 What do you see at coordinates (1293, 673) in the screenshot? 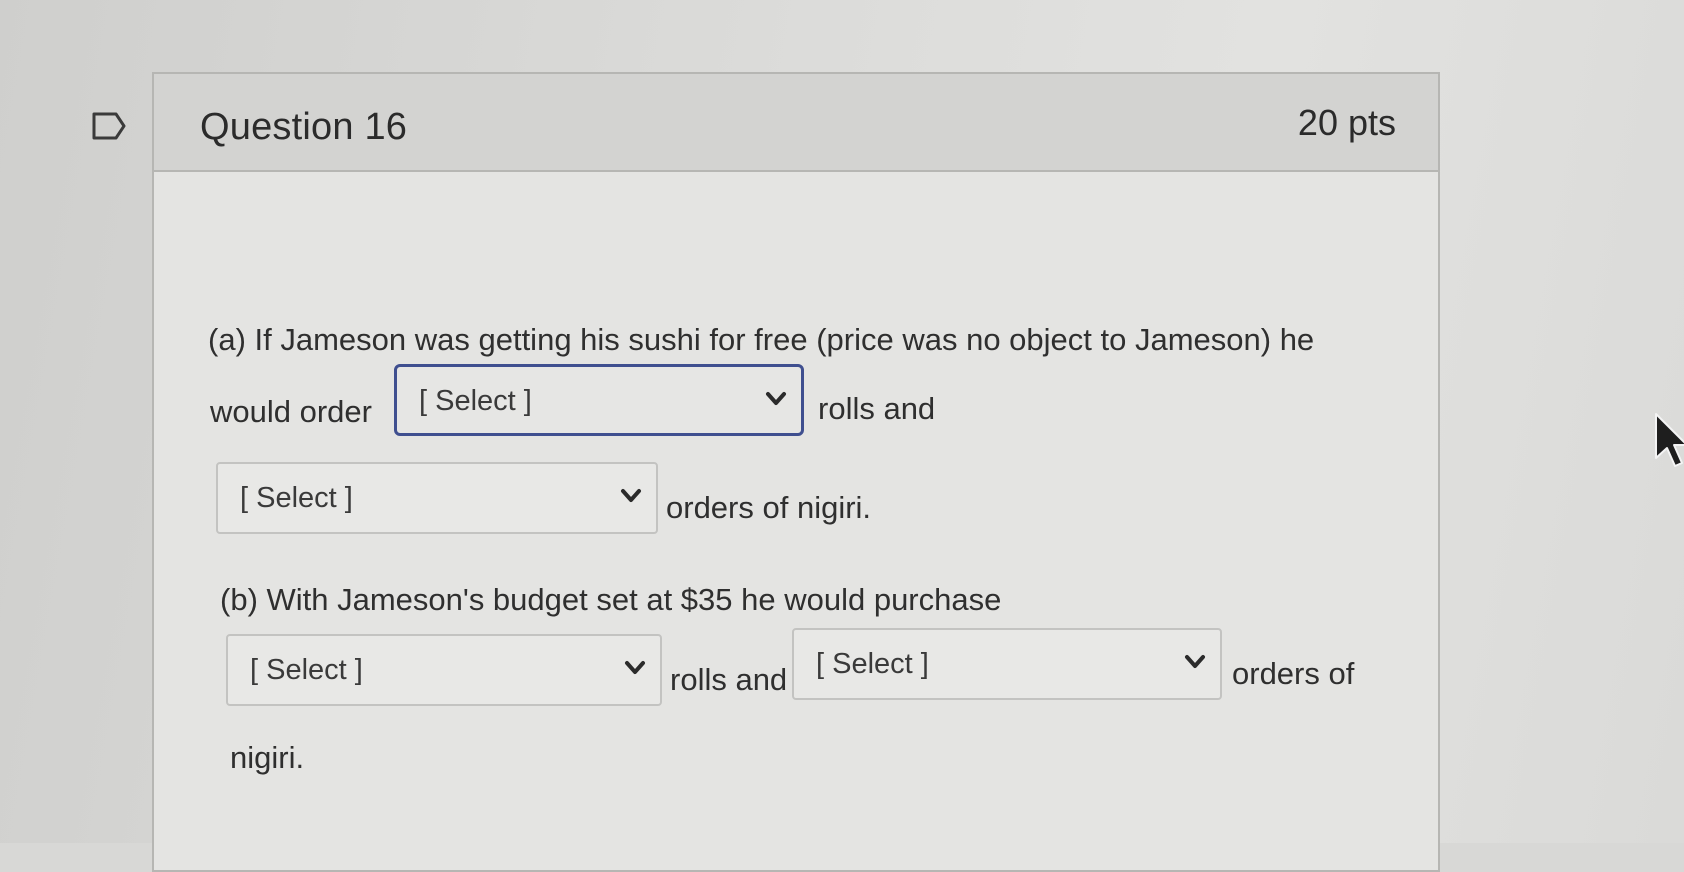
I see `part-b-orders-of: orders of` at bounding box center [1293, 673].